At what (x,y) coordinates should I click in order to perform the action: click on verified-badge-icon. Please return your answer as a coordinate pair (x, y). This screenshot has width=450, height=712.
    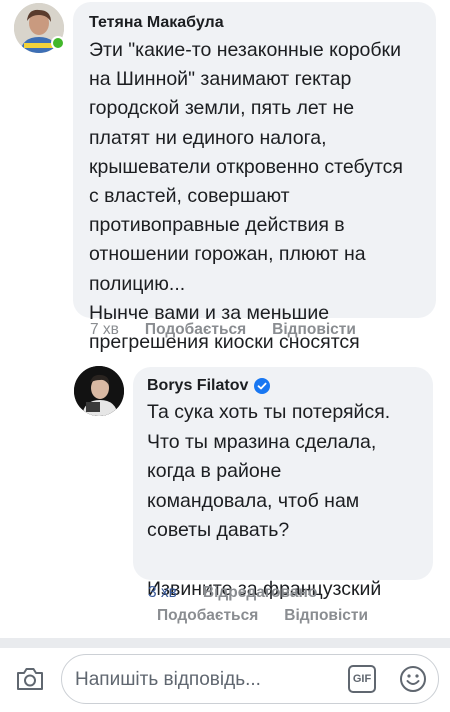
    Looking at the image, I should click on (262, 386).